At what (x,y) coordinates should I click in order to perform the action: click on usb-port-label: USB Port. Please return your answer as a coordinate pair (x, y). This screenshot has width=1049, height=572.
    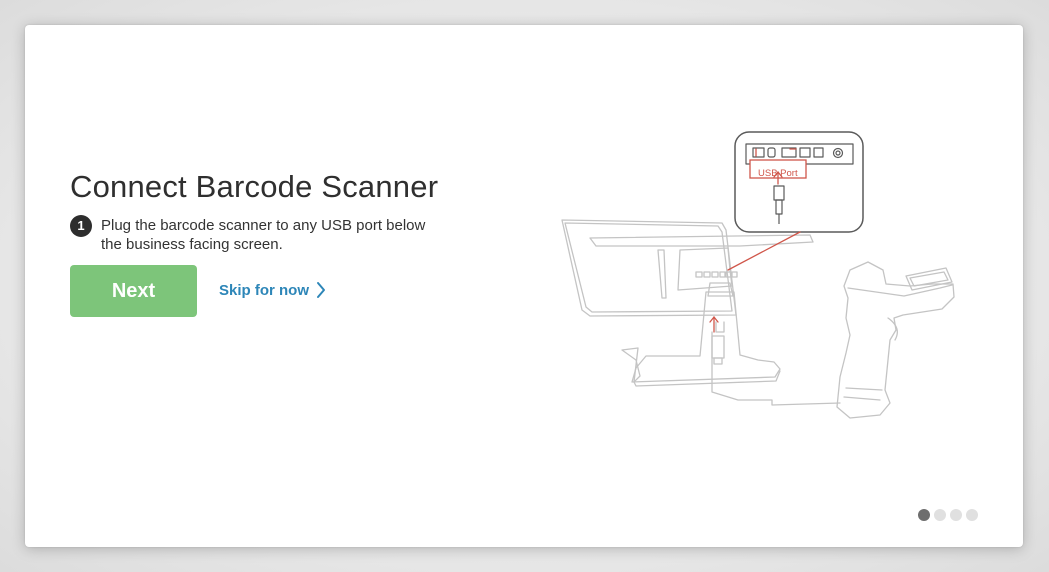
    Looking at the image, I should click on (778, 173).